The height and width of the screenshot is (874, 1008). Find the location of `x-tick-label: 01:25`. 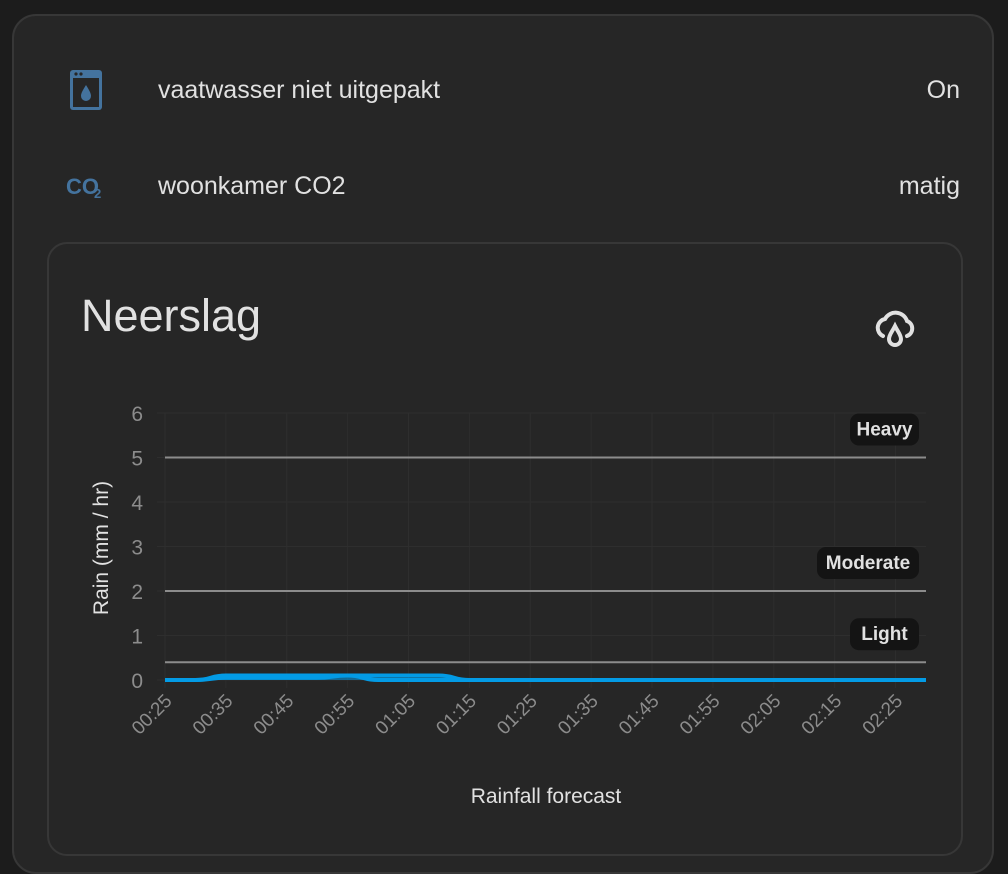

x-tick-label: 01:25 is located at coordinates (517, 715).